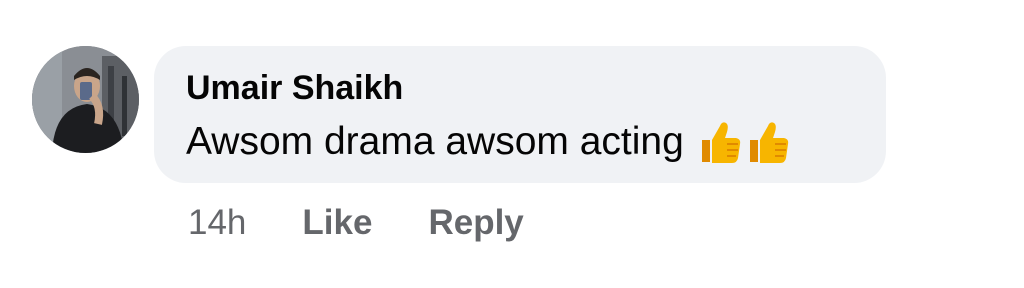  Describe the element at coordinates (337, 223) in the screenshot. I see `like-button: Like` at that location.